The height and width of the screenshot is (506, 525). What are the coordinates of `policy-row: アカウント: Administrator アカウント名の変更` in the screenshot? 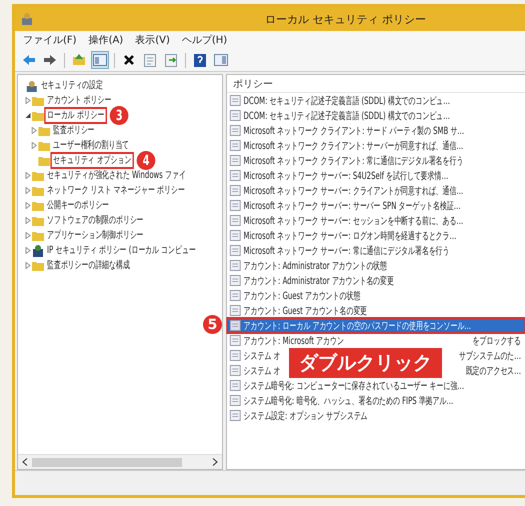 It's located at (376, 280).